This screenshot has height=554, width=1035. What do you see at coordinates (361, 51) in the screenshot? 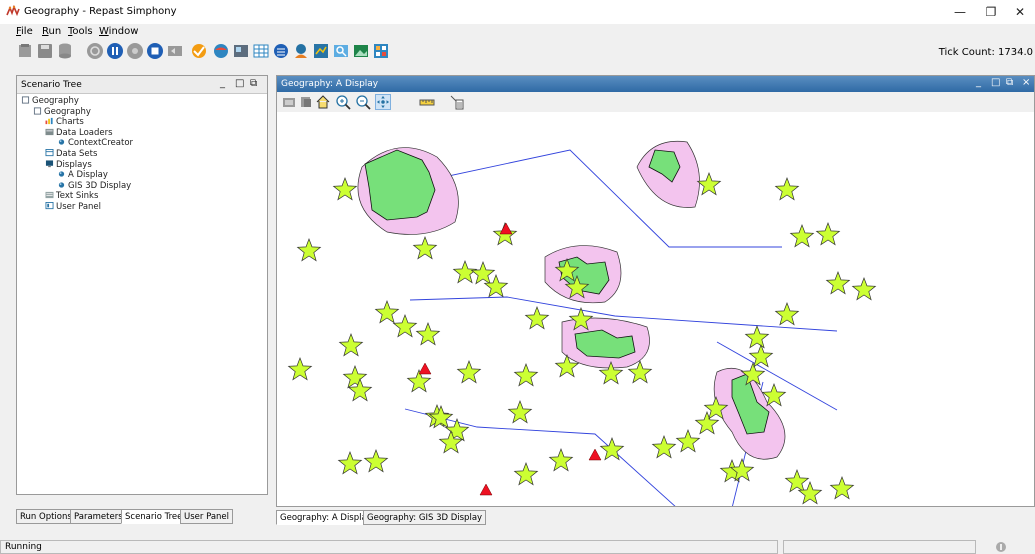
I see `image-tool-icon` at bounding box center [361, 51].